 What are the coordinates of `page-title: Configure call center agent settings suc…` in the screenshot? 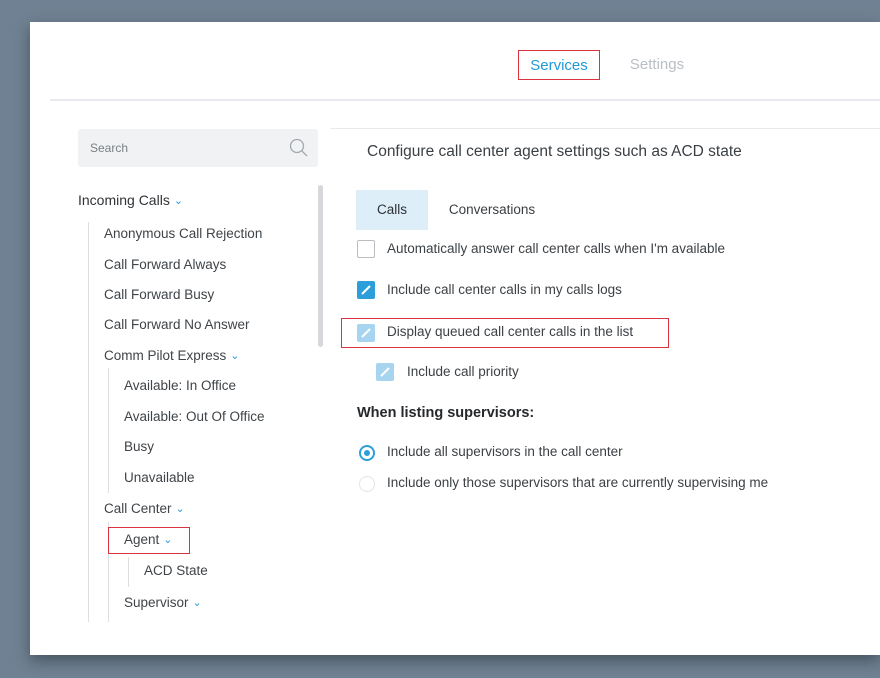 It's located at (554, 151).